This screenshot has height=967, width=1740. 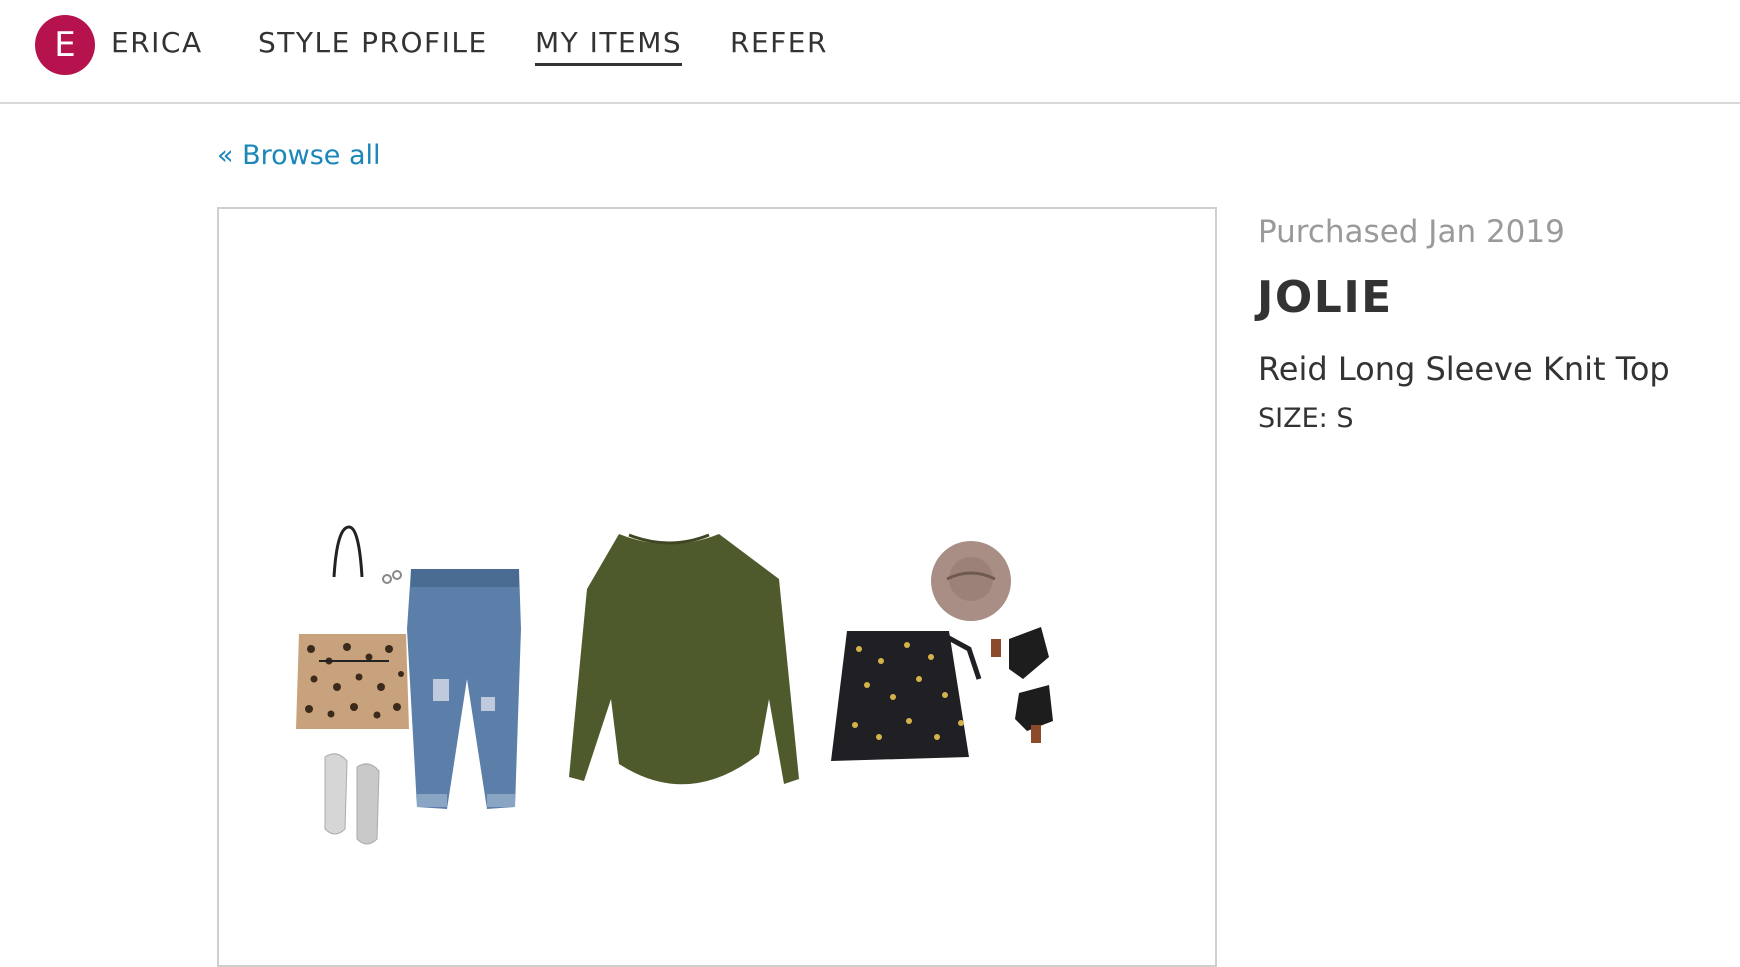 I want to click on felt-hat-image, so click(x=971, y=581).